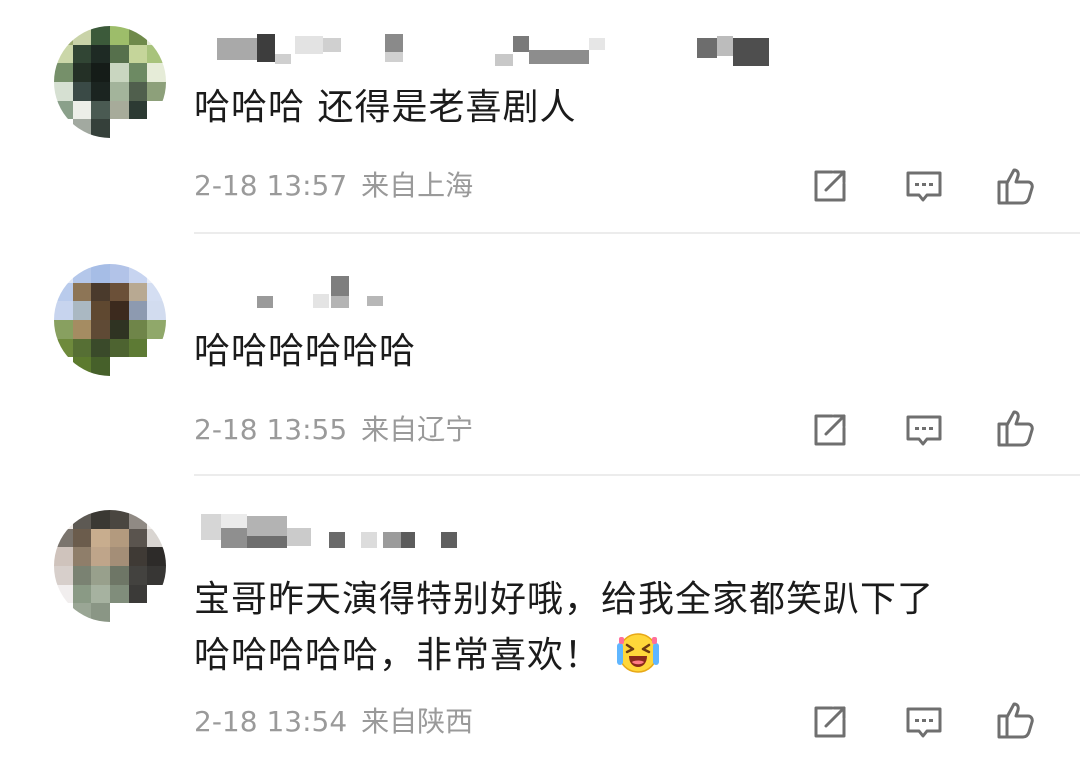 The width and height of the screenshot is (1080, 766). What do you see at coordinates (271, 185) in the screenshot?
I see `comment-time: 2-18 13:57` at bounding box center [271, 185].